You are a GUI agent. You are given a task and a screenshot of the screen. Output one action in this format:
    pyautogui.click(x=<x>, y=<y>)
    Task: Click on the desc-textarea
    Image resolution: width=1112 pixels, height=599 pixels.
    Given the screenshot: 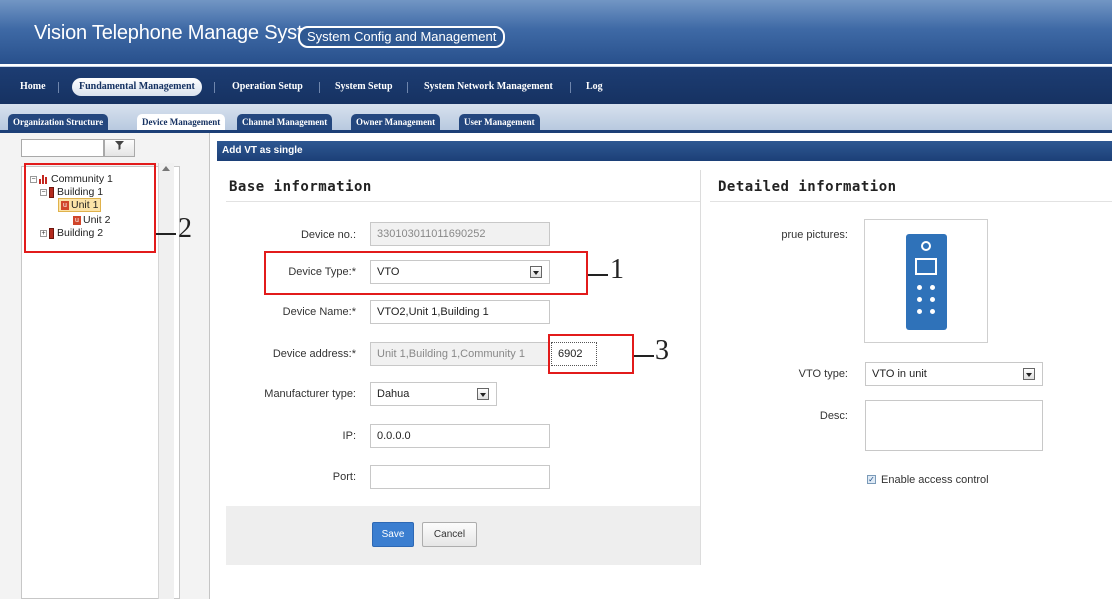 What is the action you would take?
    pyautogui.click(x=954, y=425)
    